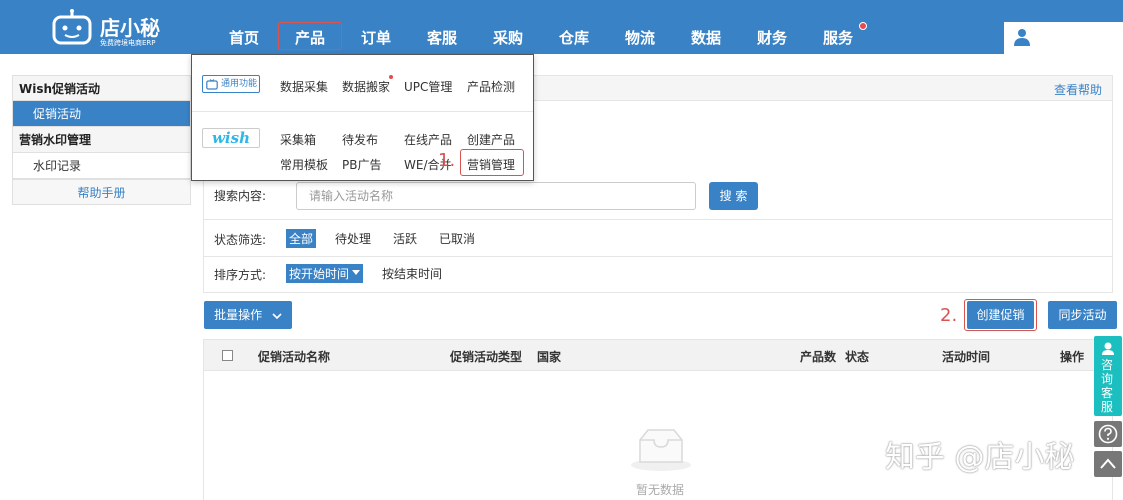 Image resolution: width=1123 pixels, height=500 pixels. What do you see at coordinates (863, 26) in the screenshot?
I see `notification-dot` at bounding box center [863, 26].